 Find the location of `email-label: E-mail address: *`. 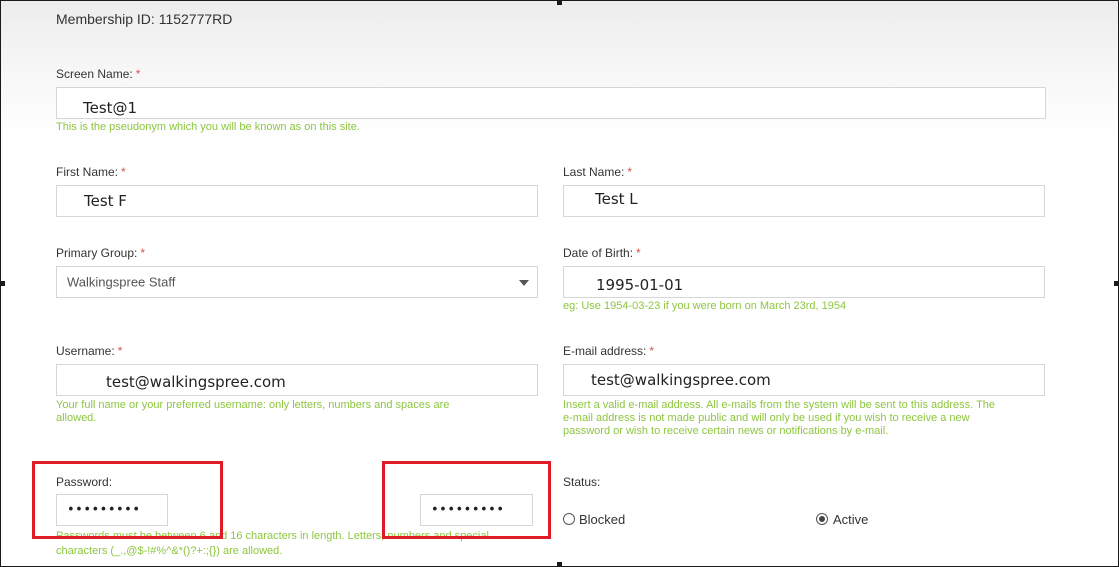

email-label: E-mail address: * is located at coordinates (609, 351).